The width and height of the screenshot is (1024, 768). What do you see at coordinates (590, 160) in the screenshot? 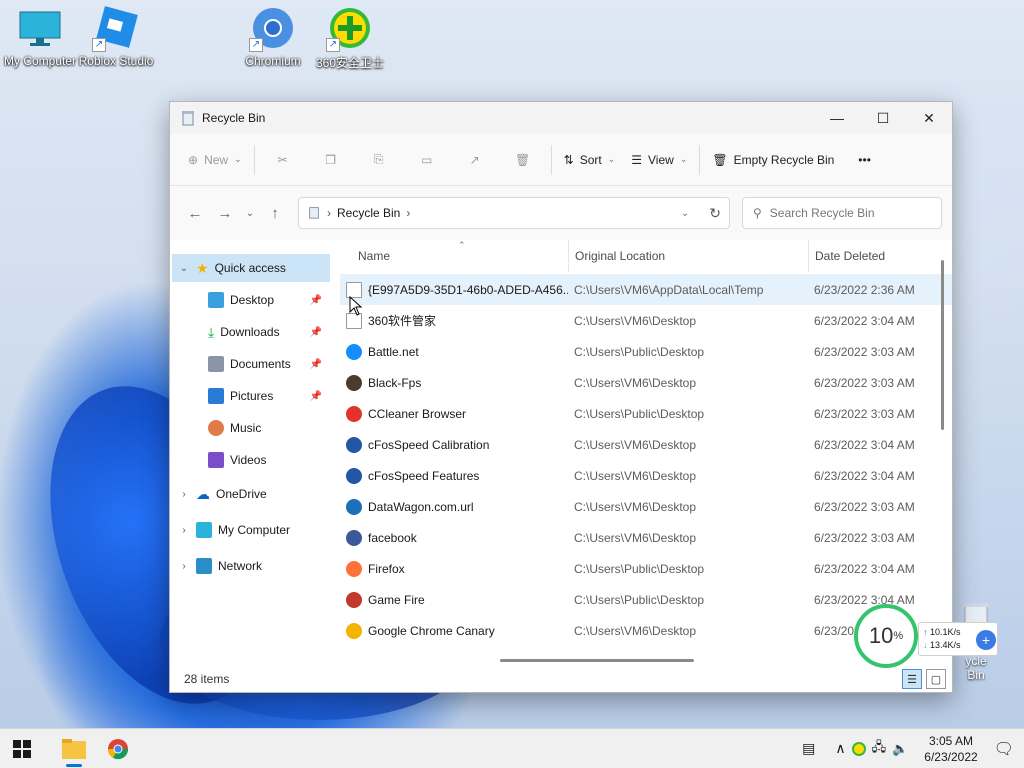
I see `sort-button: ⇅ Sort ⌄` at bounding box center [590, 160].